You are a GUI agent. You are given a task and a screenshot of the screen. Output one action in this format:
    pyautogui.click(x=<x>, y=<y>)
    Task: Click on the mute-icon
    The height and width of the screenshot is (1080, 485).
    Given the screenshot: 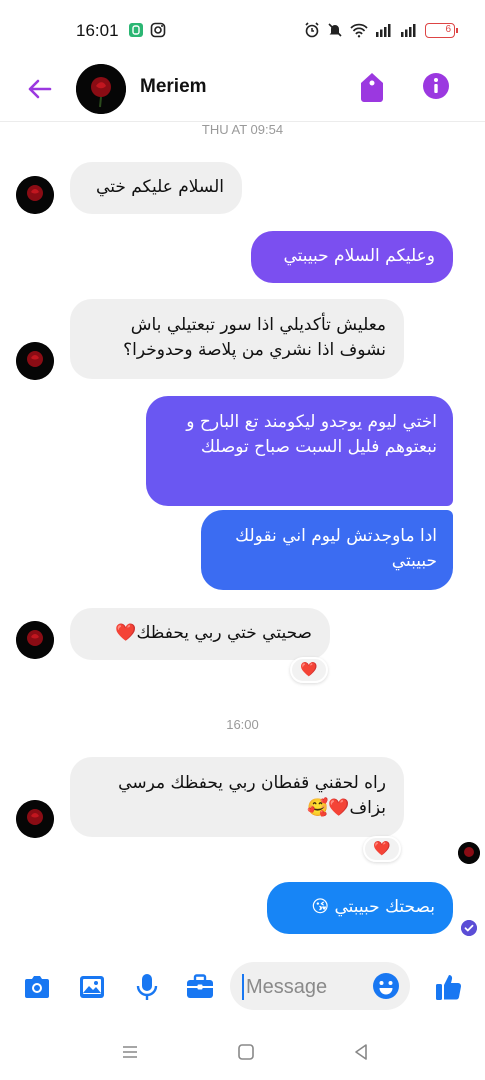 What is the action you would take?
    pyautogui.click(x=335, y=30)
    